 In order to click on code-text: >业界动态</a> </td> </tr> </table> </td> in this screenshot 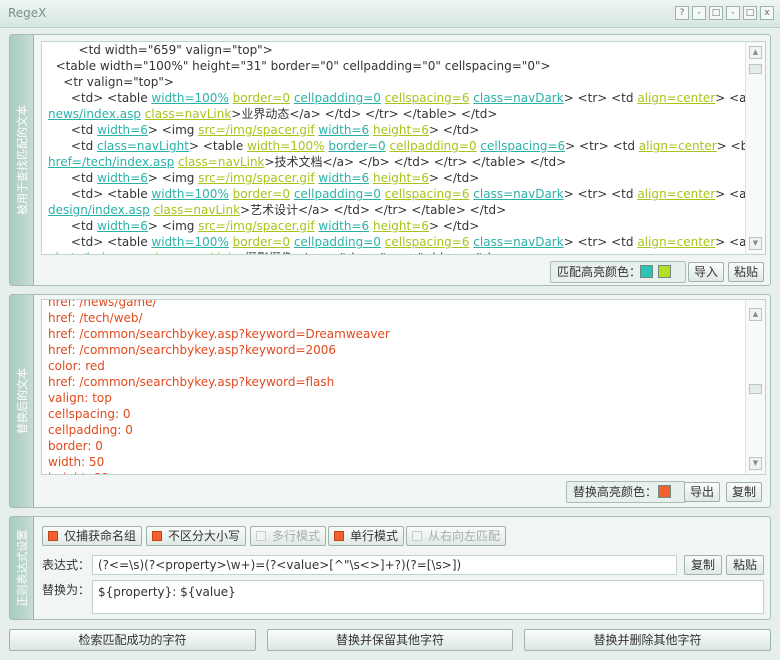, I will do `click(364, 114)`.